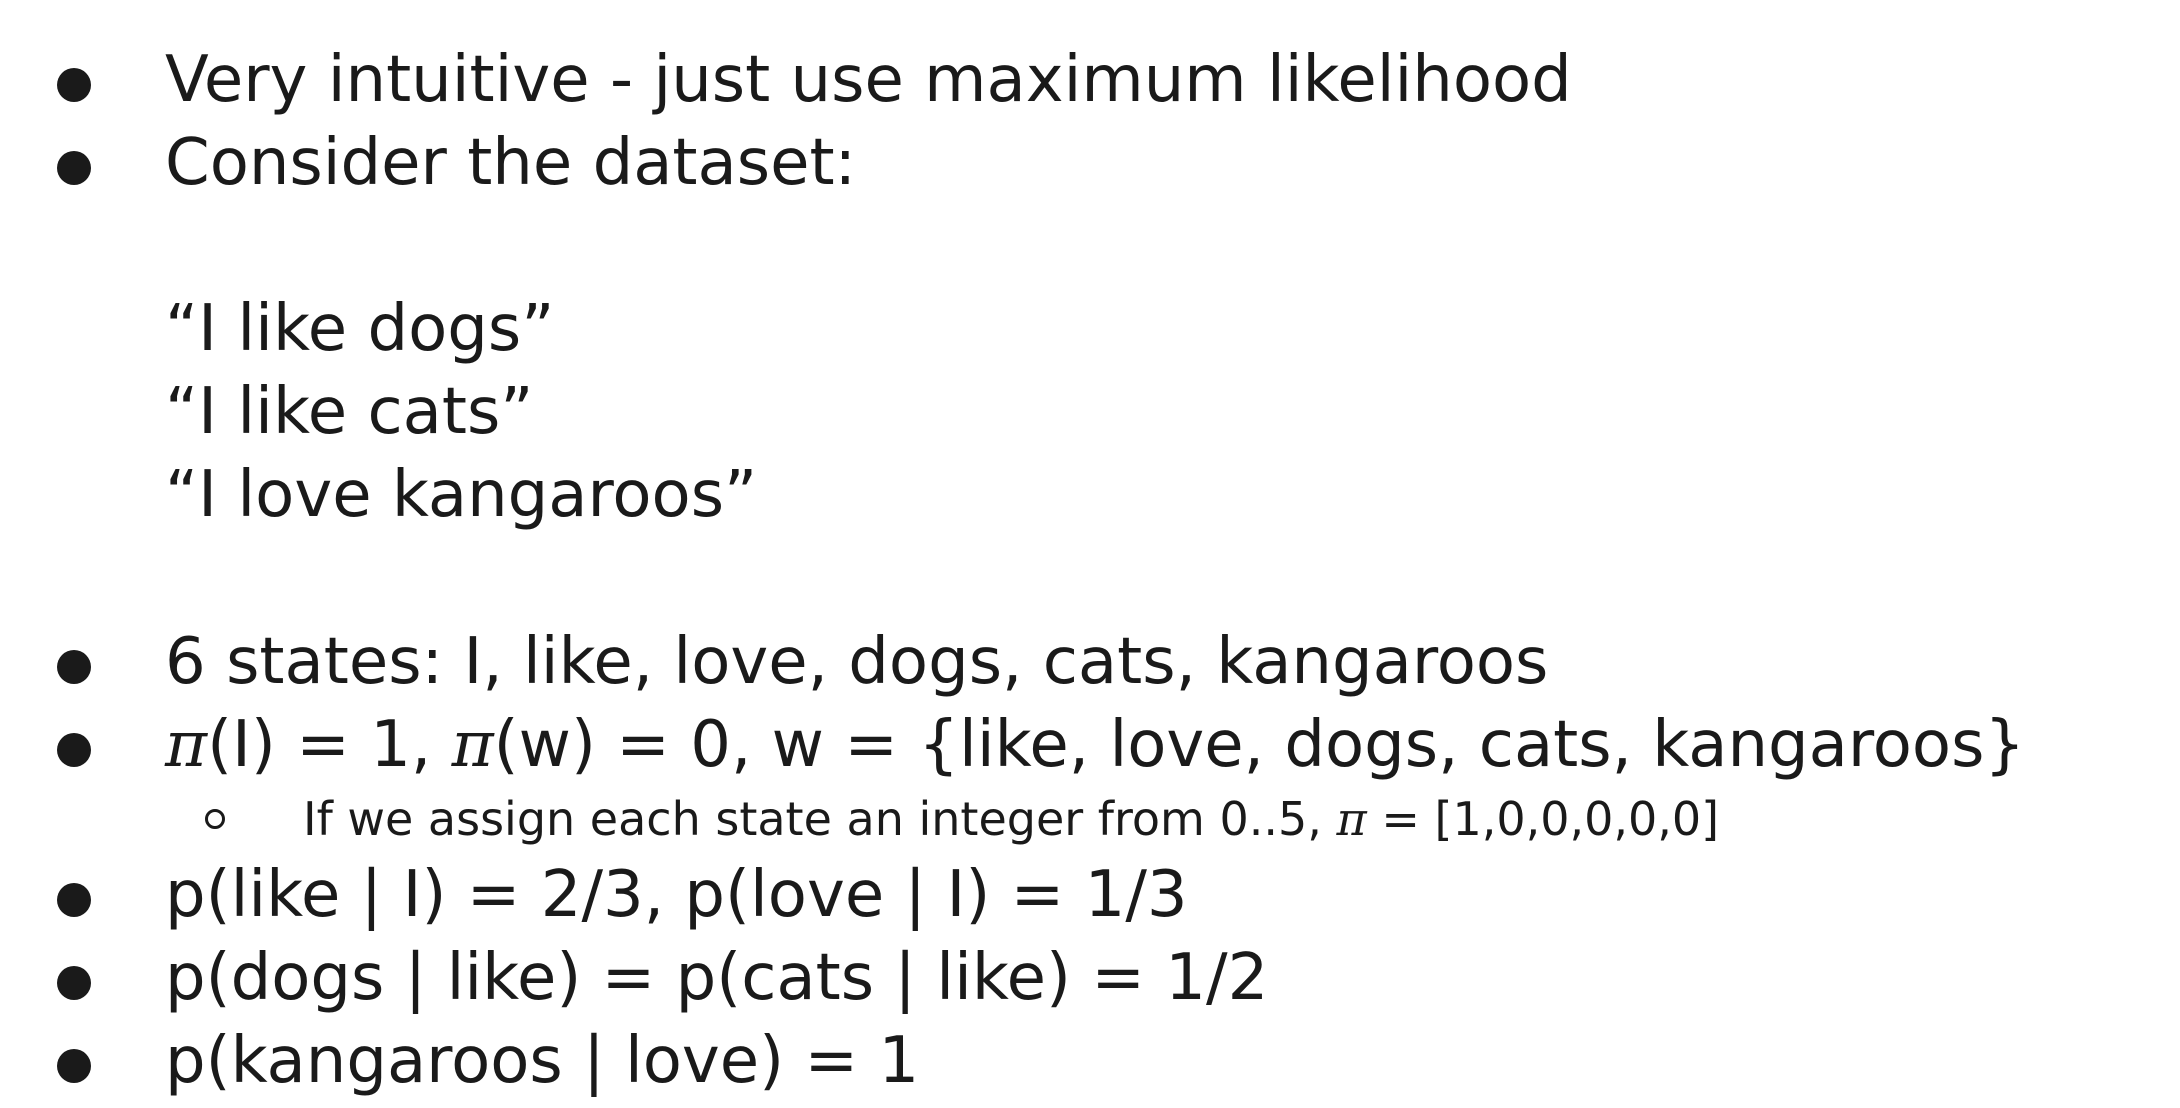 The height and width of the screenshot is (1108, 2180). I want to click on bullet-item-5: p(like | I) = 2/3, p(love | I) = 1/3, so click(1090, 895).